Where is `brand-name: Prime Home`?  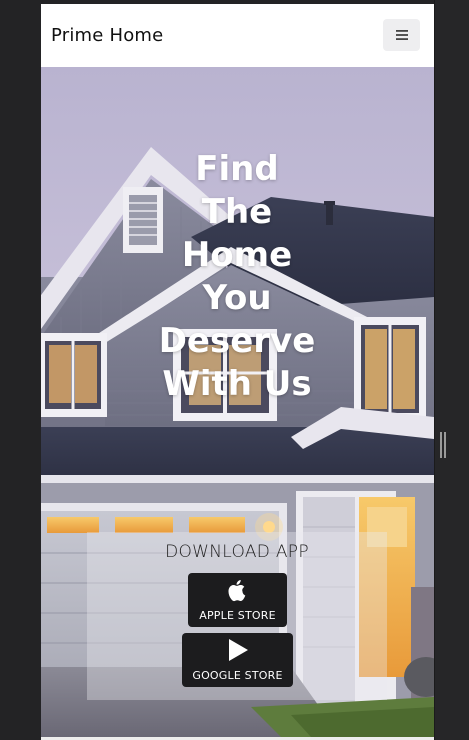
brand-name: Prime Home is located at coordinates (107, 35).